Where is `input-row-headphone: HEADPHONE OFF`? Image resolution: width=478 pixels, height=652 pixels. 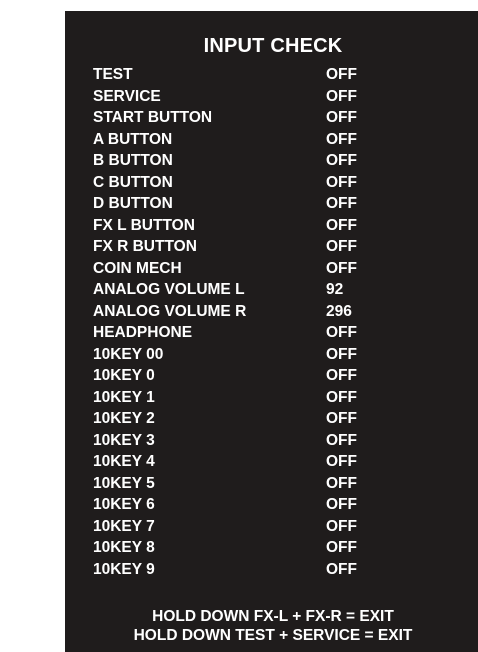 input-row-headphone: HEADPHONE OFF is located at coordinates (285, 333).